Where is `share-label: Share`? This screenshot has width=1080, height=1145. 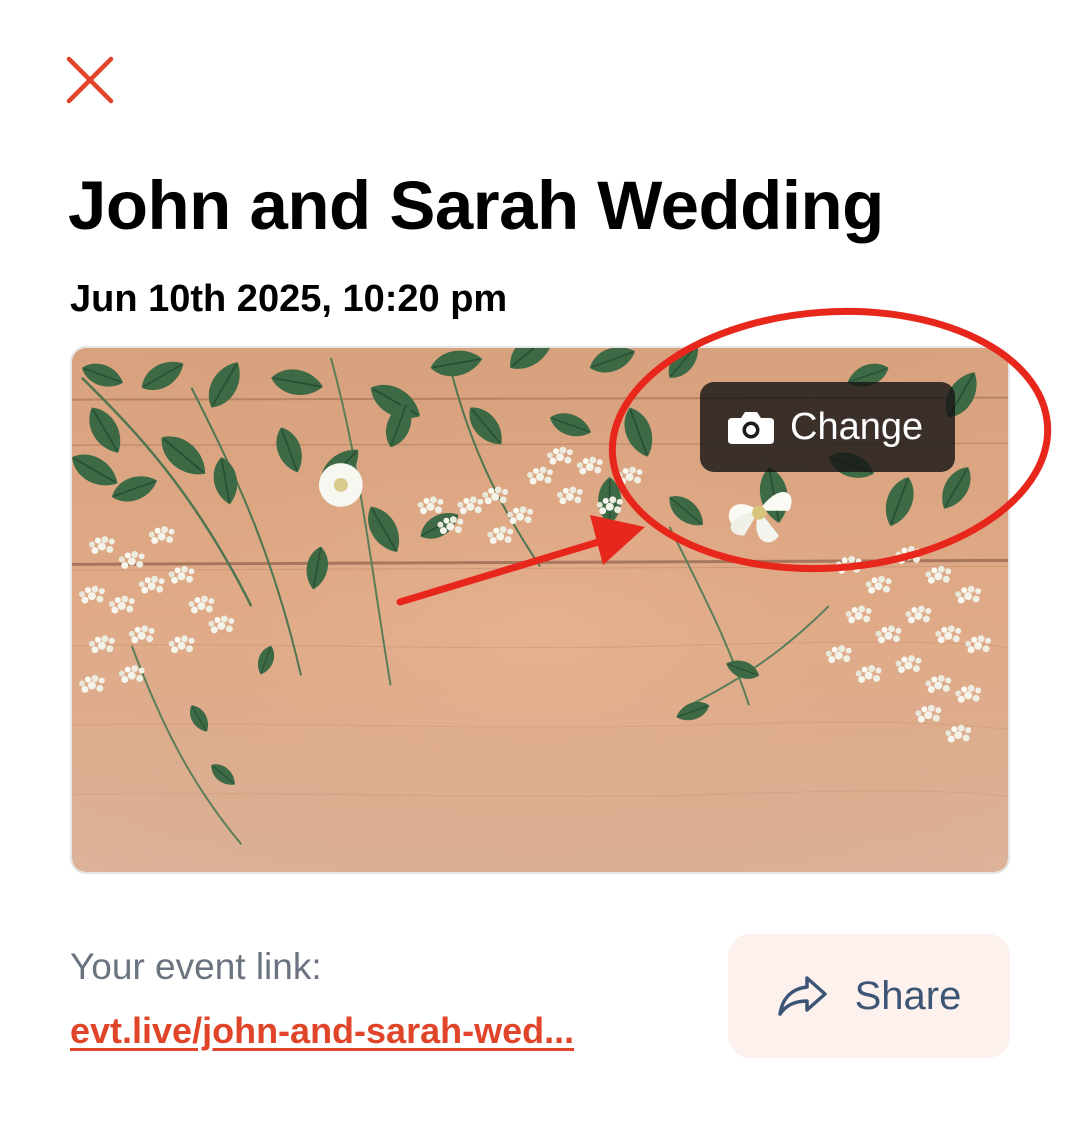 share-label: Share is located at coordinates (908, 996).